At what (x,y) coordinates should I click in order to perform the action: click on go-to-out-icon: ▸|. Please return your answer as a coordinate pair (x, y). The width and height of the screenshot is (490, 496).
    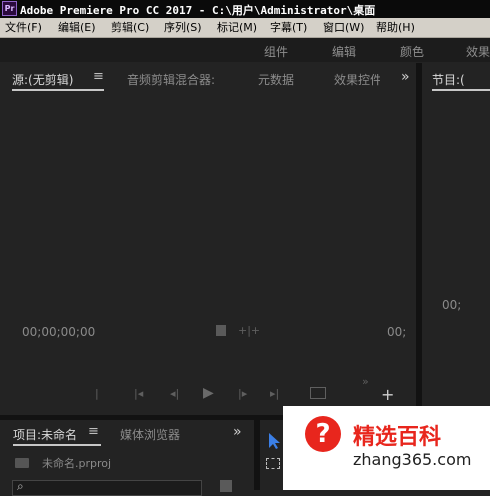
    Looking at the image, I should click on (274, 393).